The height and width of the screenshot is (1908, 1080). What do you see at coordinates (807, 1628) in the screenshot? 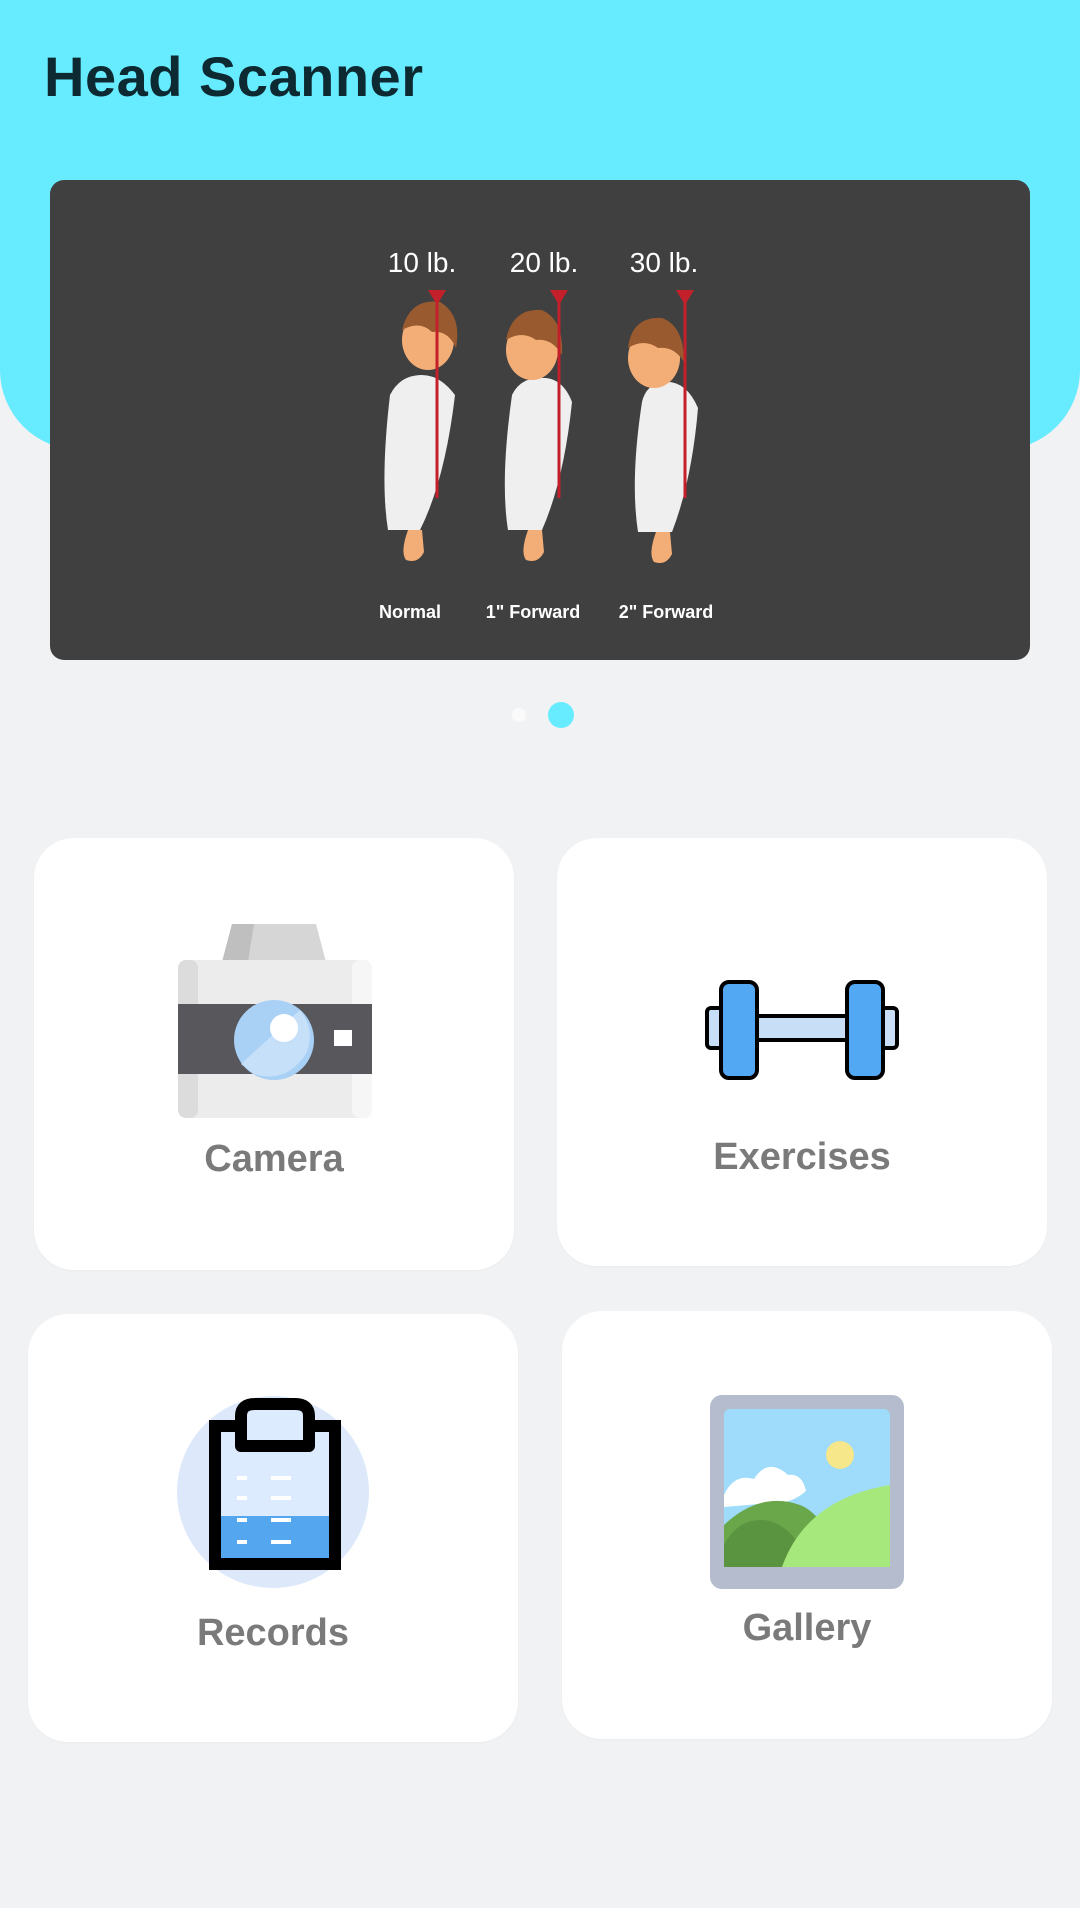
I see `gallery-label: Gallery` at bounding box center [807, 1628].